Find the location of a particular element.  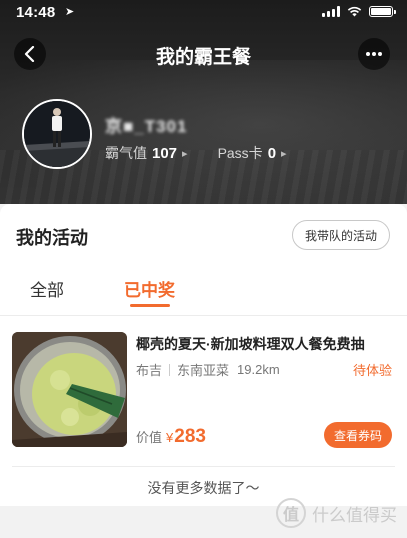

profile-stats: 霸气值 107 ▸ Pass卡 0 ▸ is located at coordinates (196, 153).